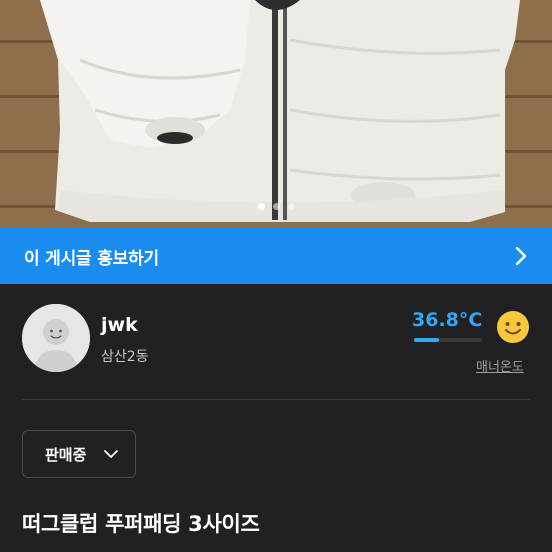  I want to click on seller-nickname: jwk, so click(119, 325).